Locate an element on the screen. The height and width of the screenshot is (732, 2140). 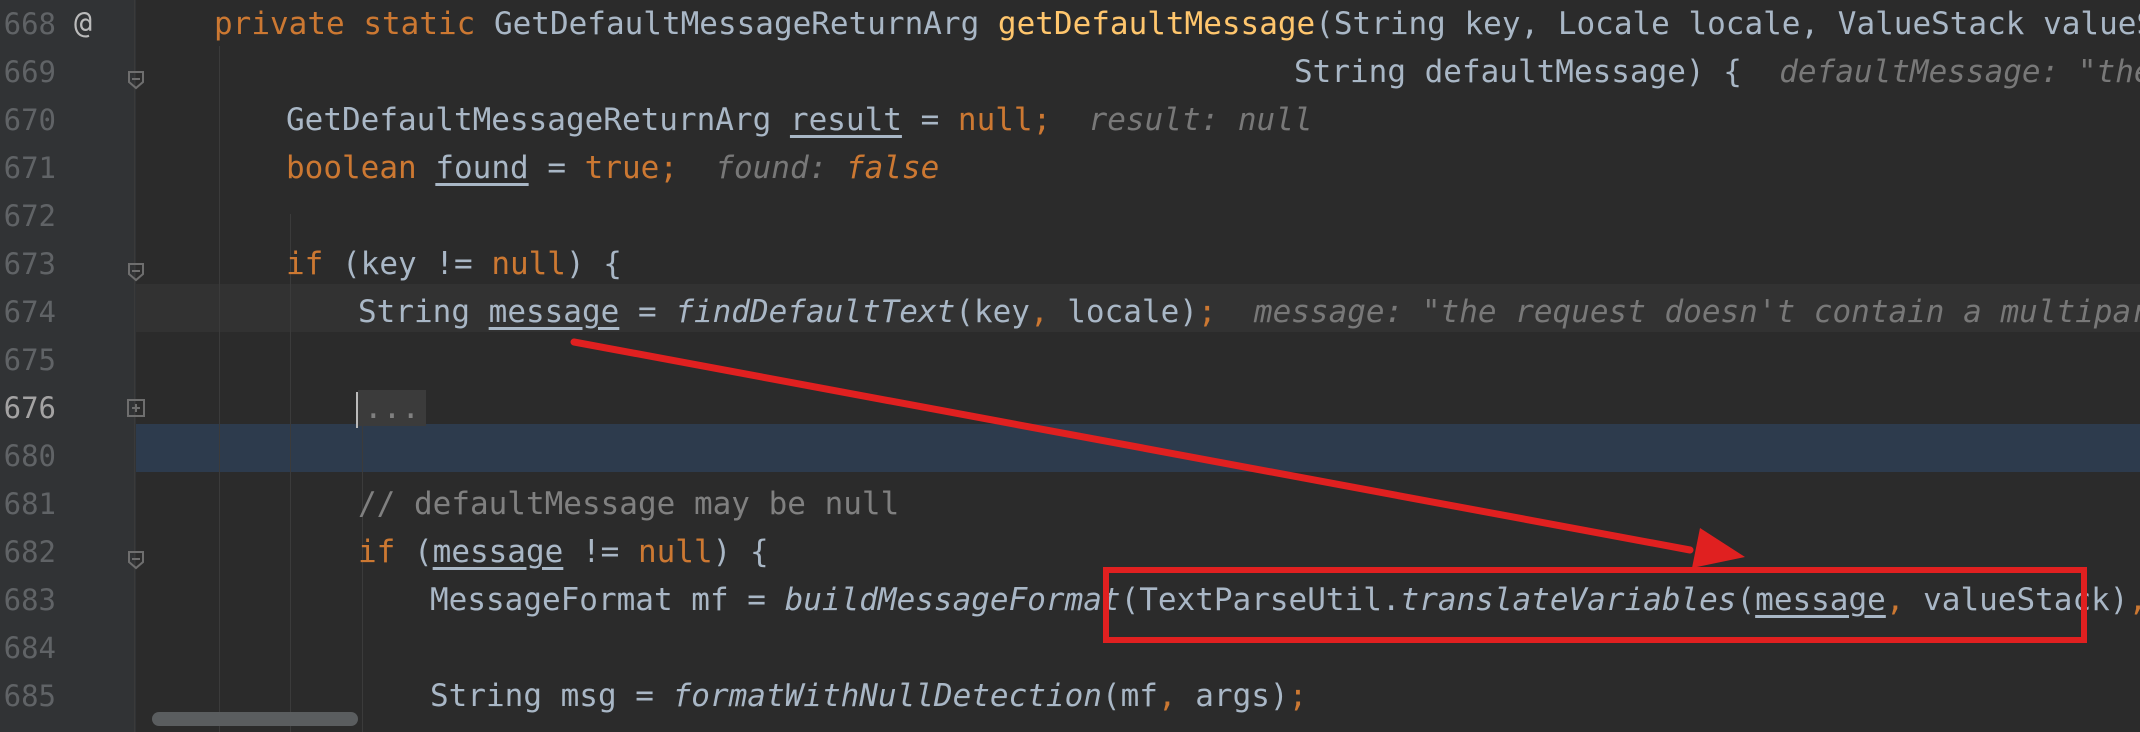
arguments: (key is located at coordinates (992, 312).